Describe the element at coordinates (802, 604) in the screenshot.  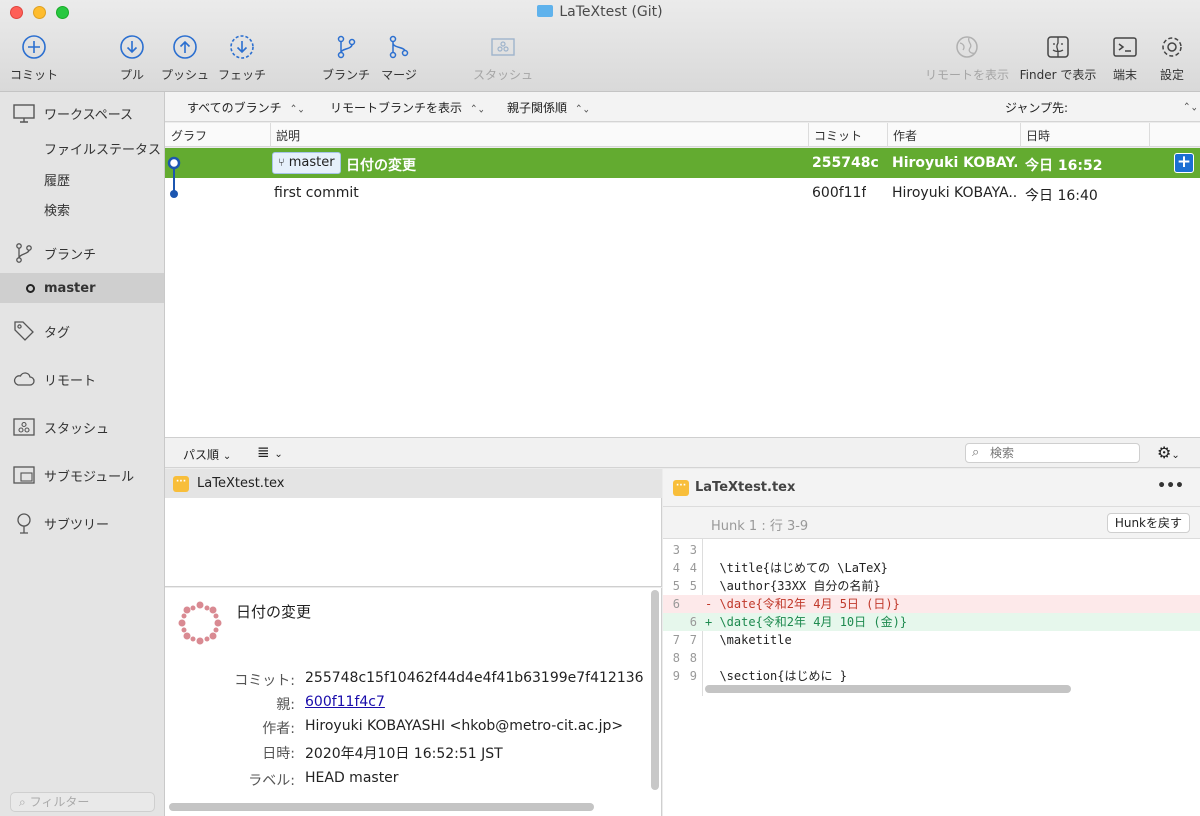
I see `diff-code: - \date{令和2年 4月 5日 (日)}` at that location.